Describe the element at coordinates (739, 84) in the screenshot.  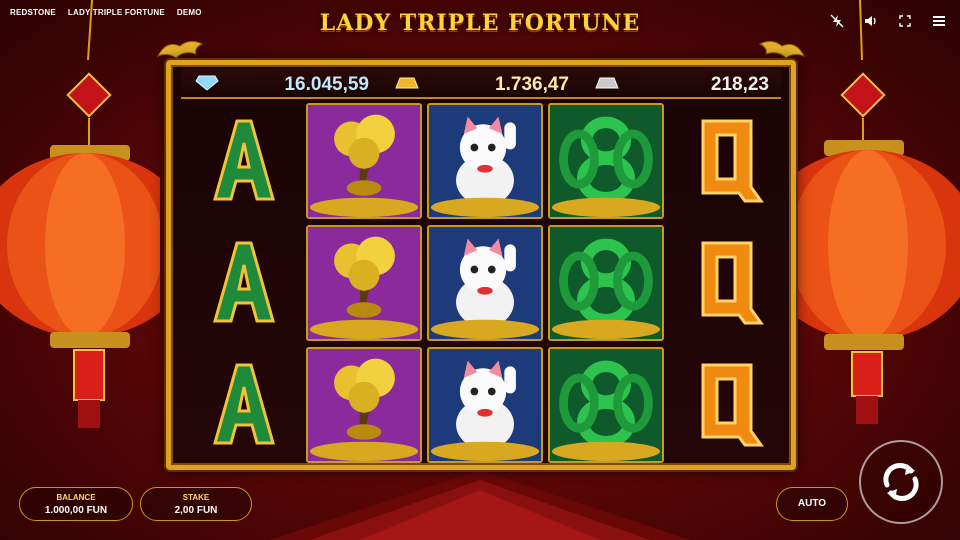
I see `jackpot-silver-value: 218,23` at that location.